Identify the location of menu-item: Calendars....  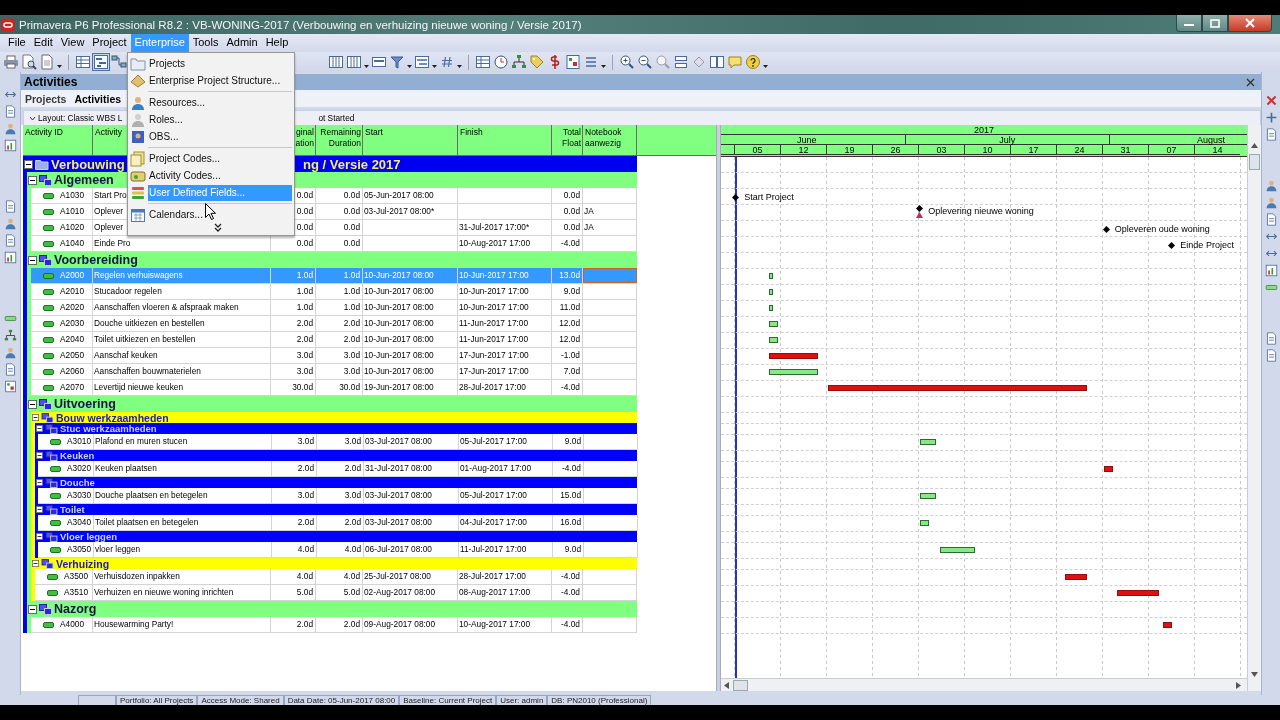
(220, 214).